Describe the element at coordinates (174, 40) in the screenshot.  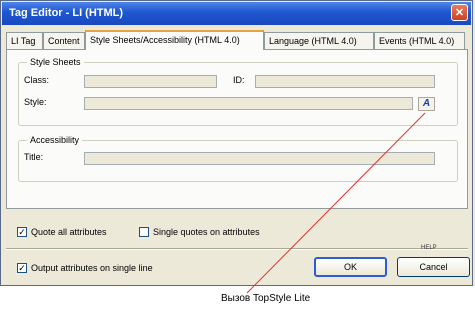
I see `tab-style-sheets-accessibility: Style Sheets/Accessibility (HTML 4.0)` at that location.